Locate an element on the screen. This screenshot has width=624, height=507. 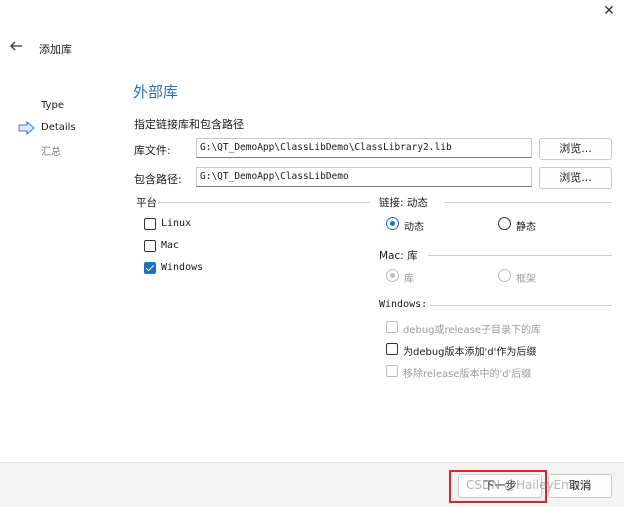
include-path-label: 包含路径: is located at coordinates (158, 179).